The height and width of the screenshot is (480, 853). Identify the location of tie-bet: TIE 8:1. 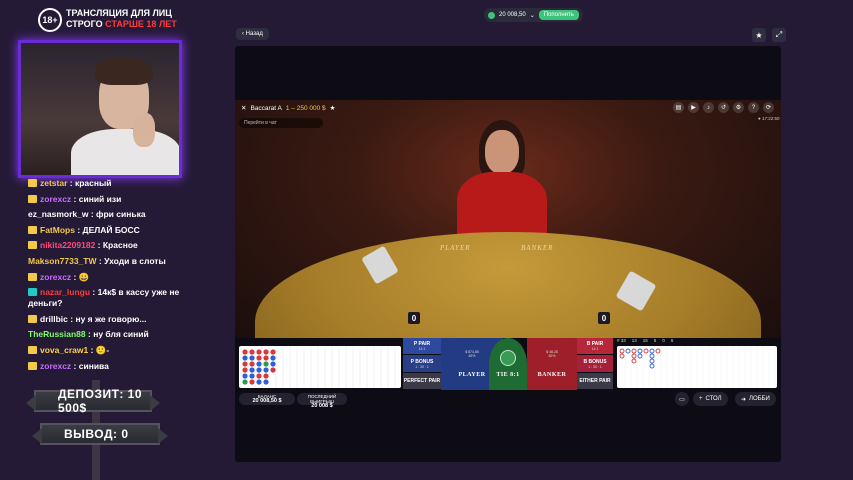
(508, 364).